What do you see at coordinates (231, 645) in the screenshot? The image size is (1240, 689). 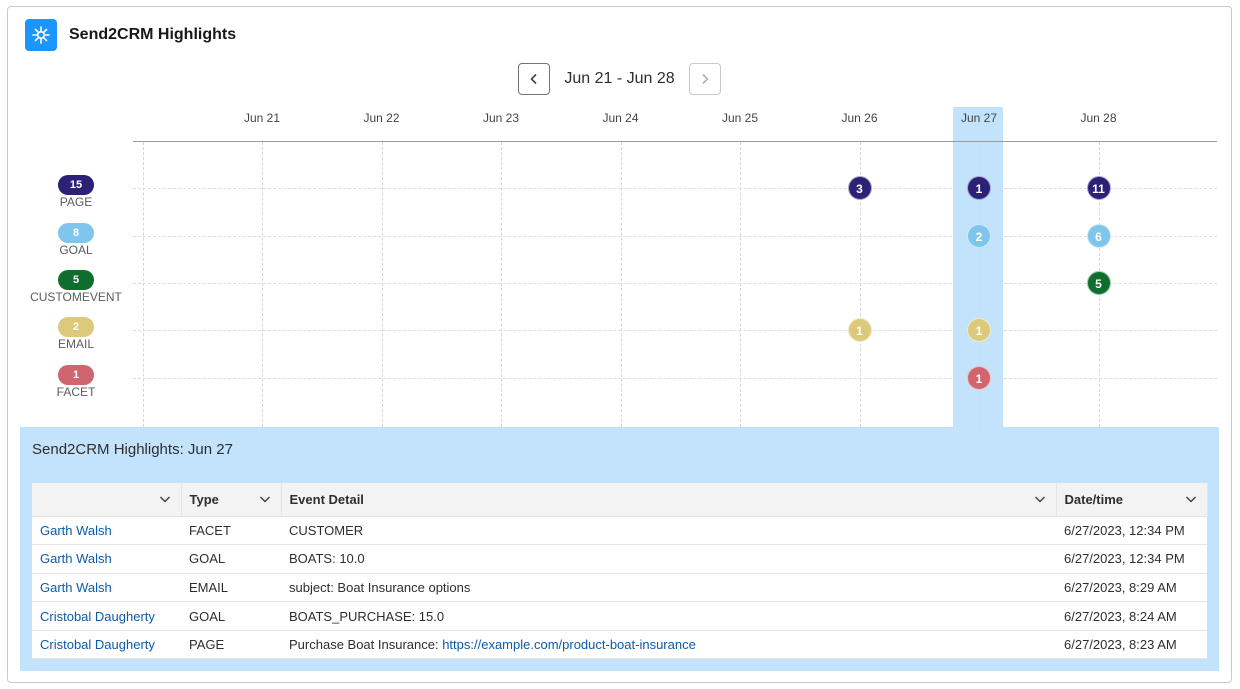 I see `type-cell: PAGE` at bounding box center [231, 645].